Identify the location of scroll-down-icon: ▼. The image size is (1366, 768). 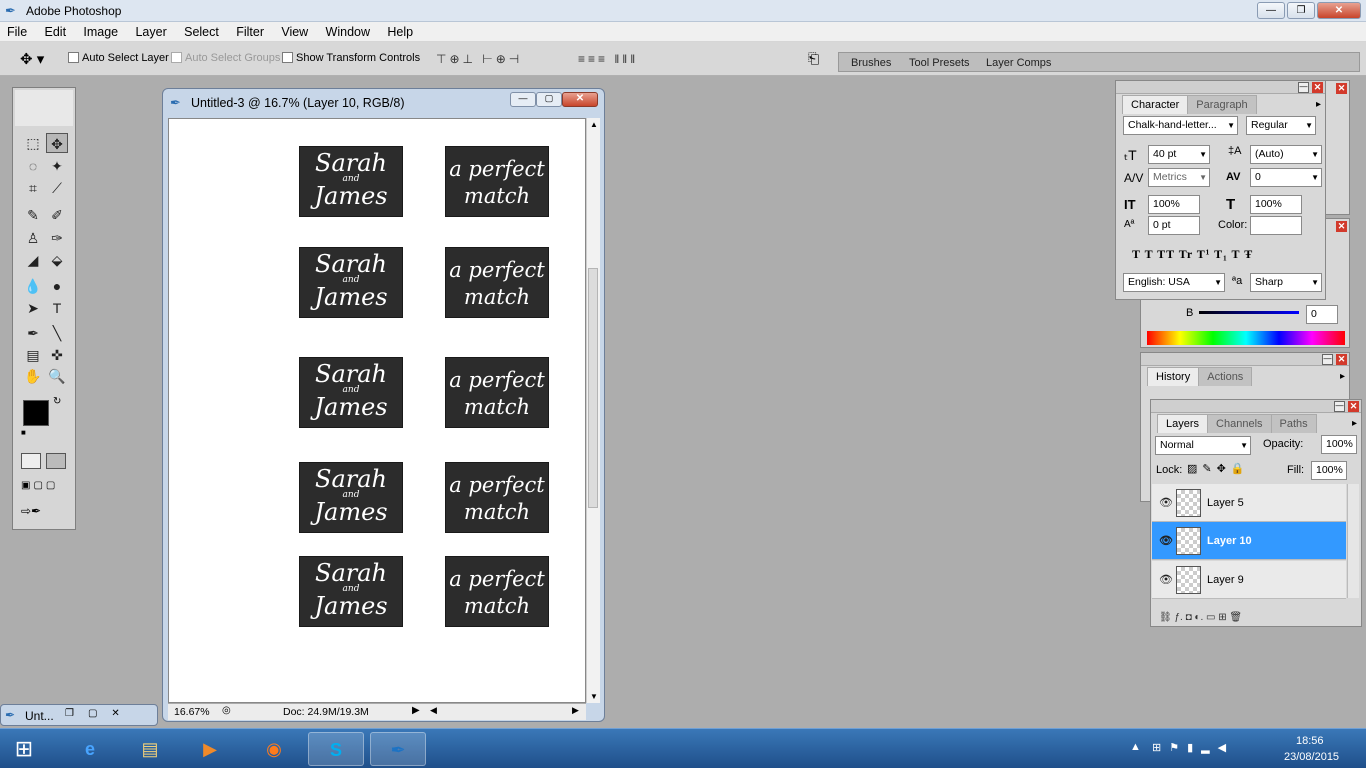
(594, 696).